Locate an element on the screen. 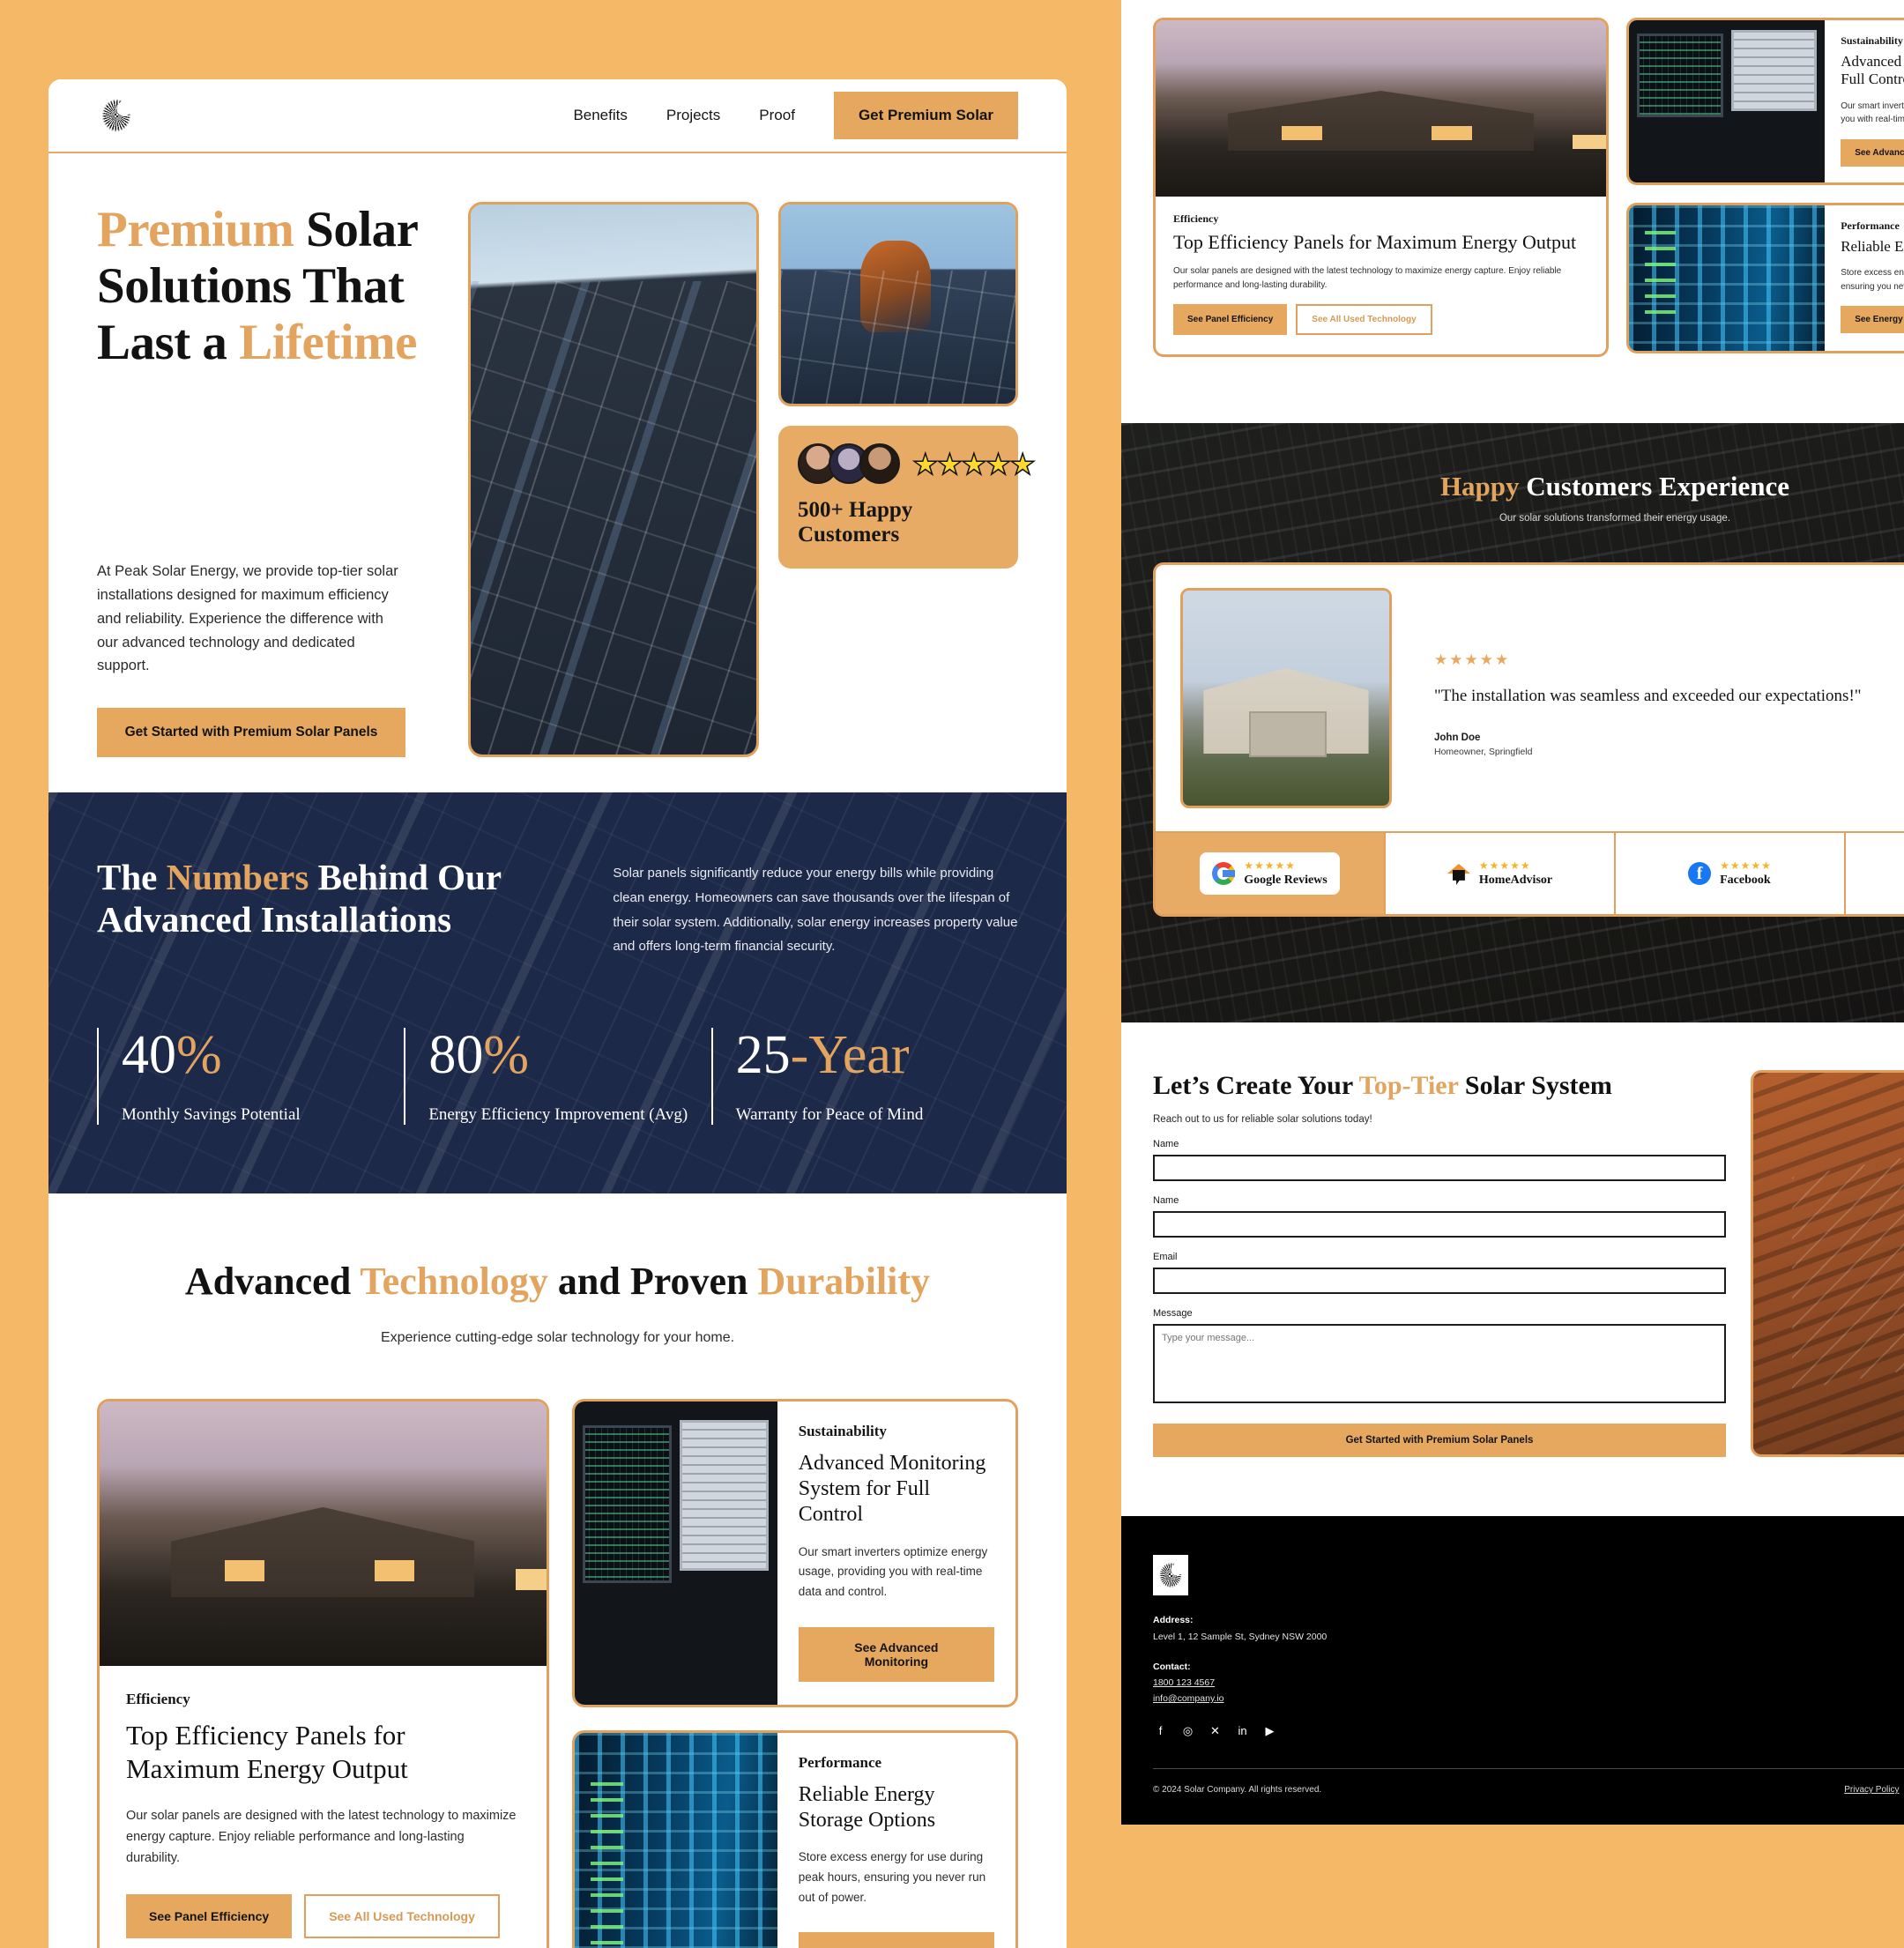  footer-email-link: info@company.io is located at coordinates (1338, 1698).